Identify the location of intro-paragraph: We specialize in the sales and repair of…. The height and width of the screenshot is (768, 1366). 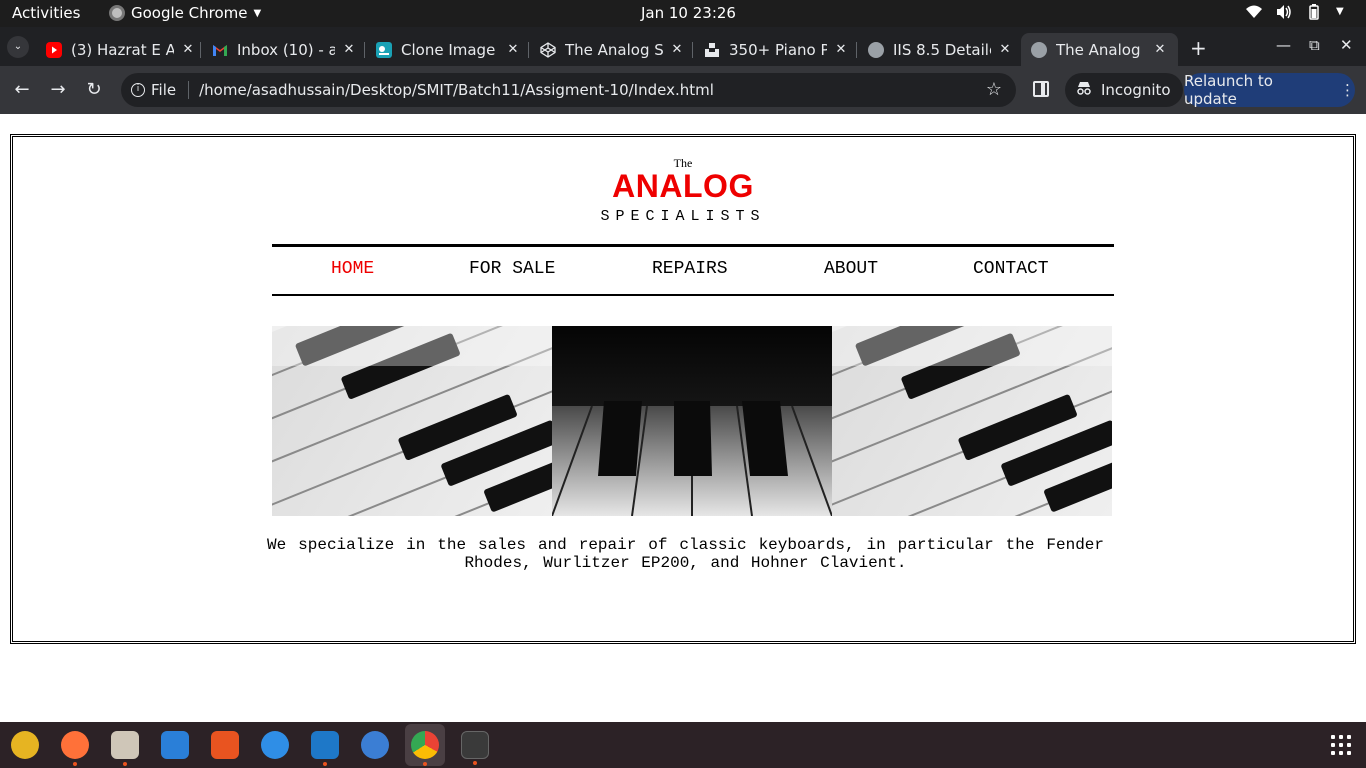
(685, 554).